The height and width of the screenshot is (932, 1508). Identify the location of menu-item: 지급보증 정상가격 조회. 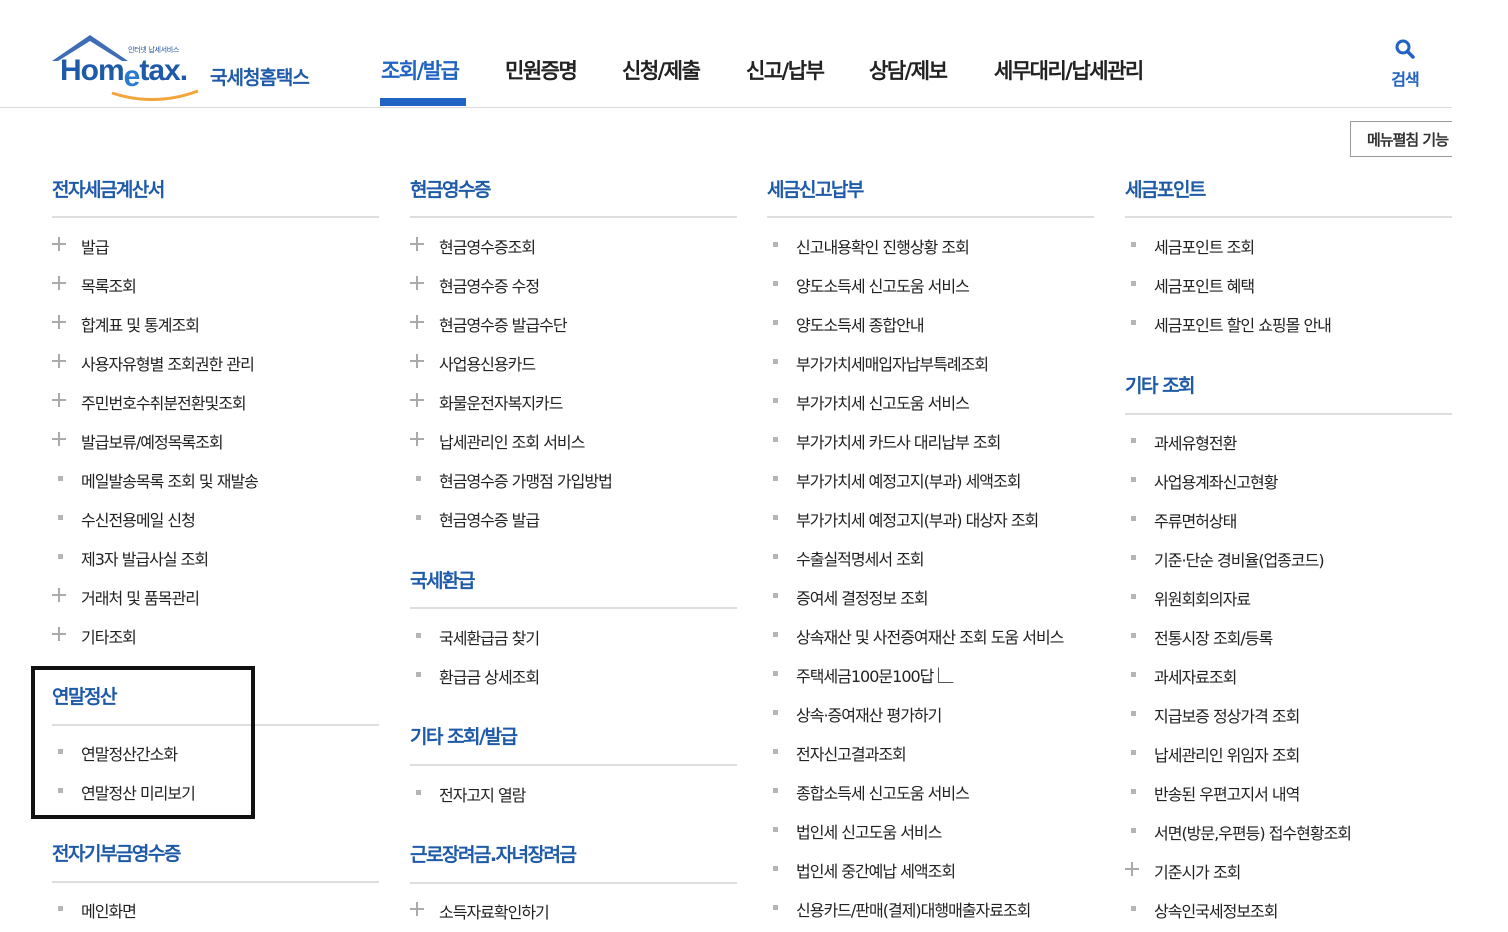
(1227, 715).